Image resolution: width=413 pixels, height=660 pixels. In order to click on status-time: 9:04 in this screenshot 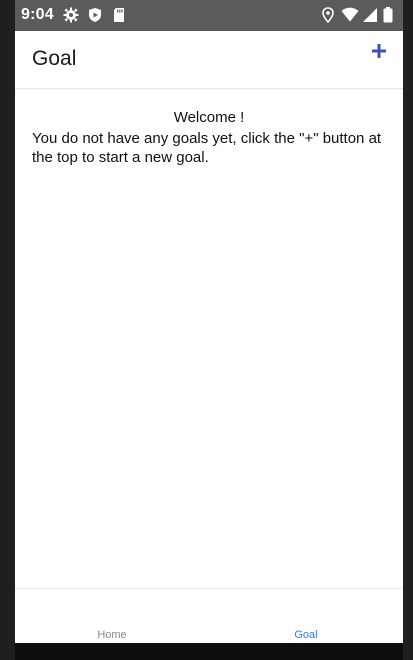, I will do `click(37, 14)`.